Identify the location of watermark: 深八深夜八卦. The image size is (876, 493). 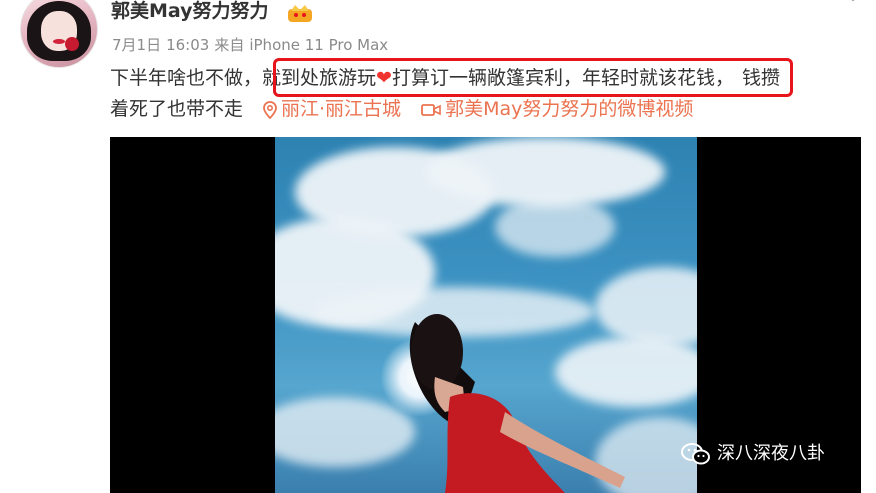
(753, 454).